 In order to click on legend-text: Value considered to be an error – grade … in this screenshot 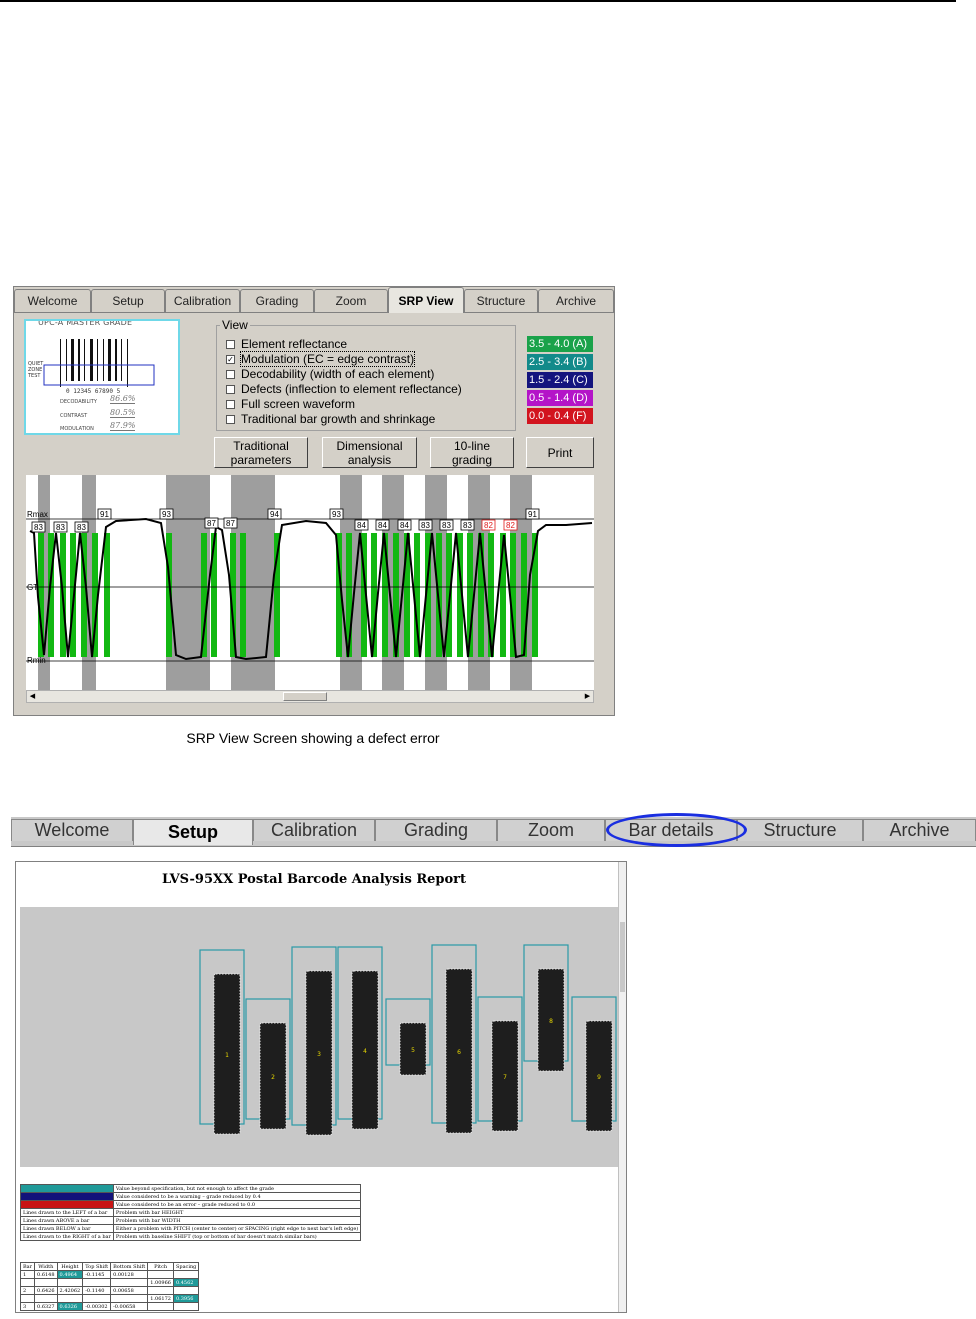, I will do `click(237, 1204)`.